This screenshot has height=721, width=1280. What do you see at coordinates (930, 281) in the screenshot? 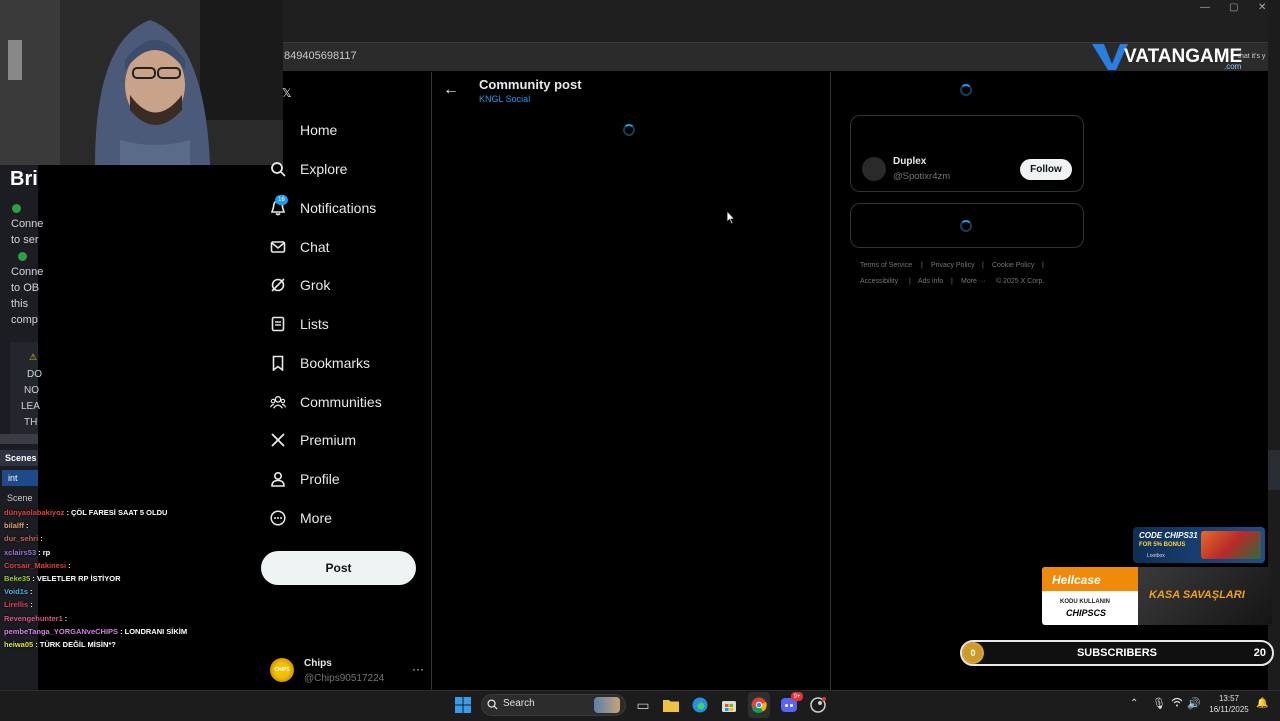
I see `footer-link: Ads info` at bounding box center [930, 281].